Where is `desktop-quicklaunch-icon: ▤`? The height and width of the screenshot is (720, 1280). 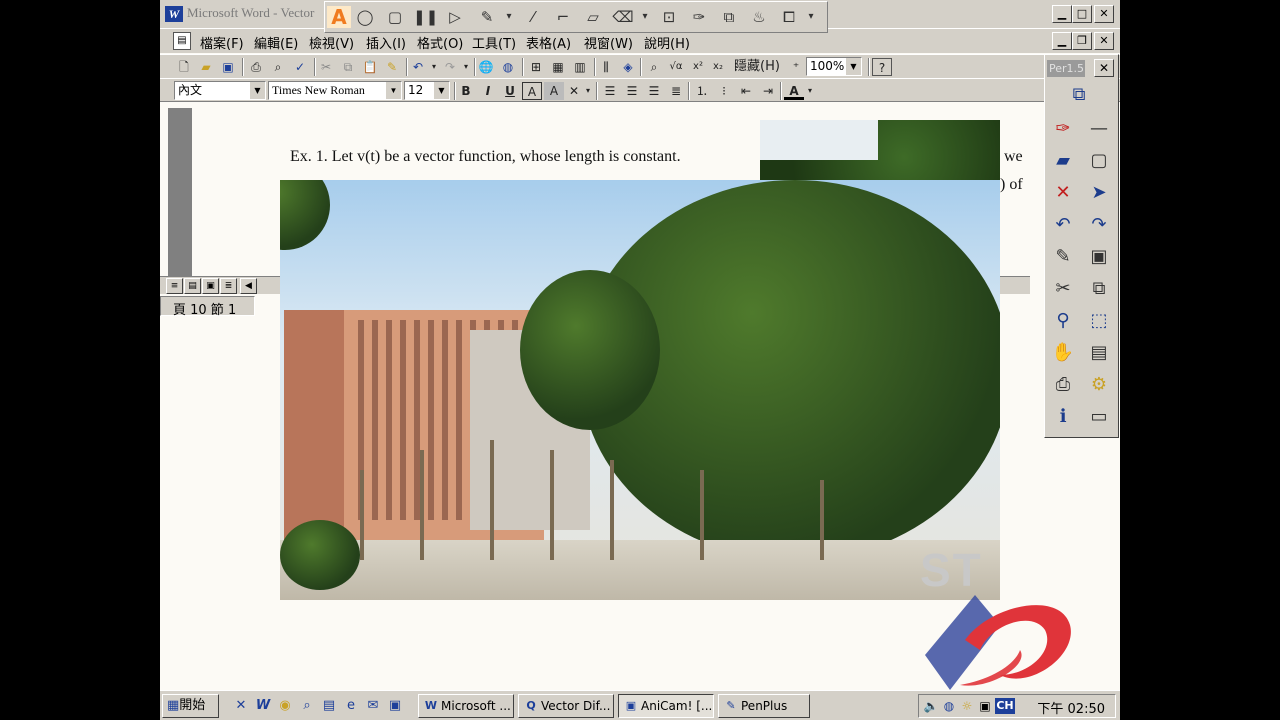
desktop-quicklaunch-icon: ▤ is located at coordinates (329, 706).